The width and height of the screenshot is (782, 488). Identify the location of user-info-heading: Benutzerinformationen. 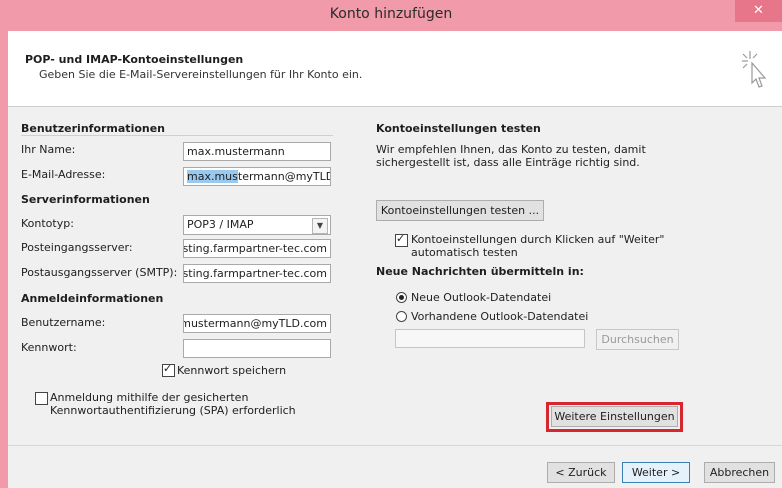
(93, 128).